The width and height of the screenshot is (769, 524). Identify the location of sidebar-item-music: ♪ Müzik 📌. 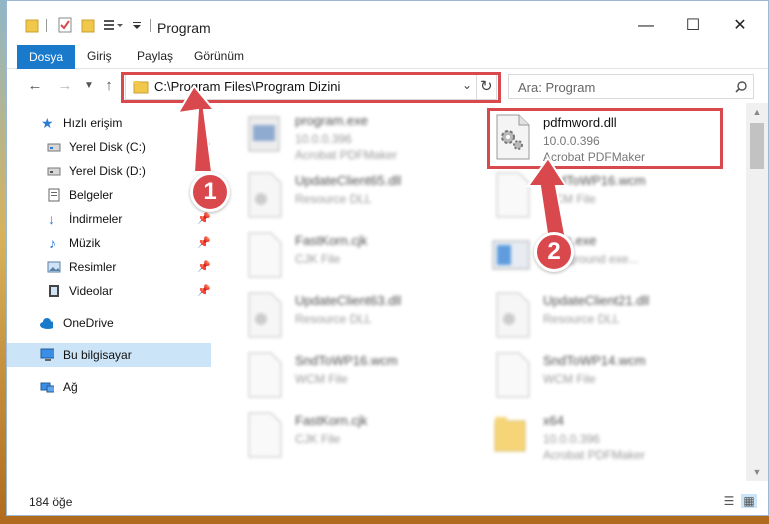
(109, 243).